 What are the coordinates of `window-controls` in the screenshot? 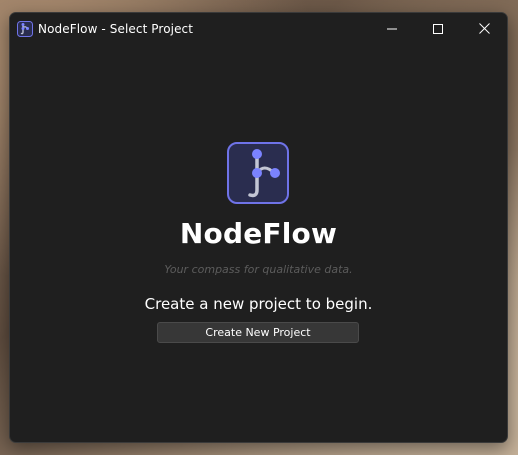 It's located at (438, 28).